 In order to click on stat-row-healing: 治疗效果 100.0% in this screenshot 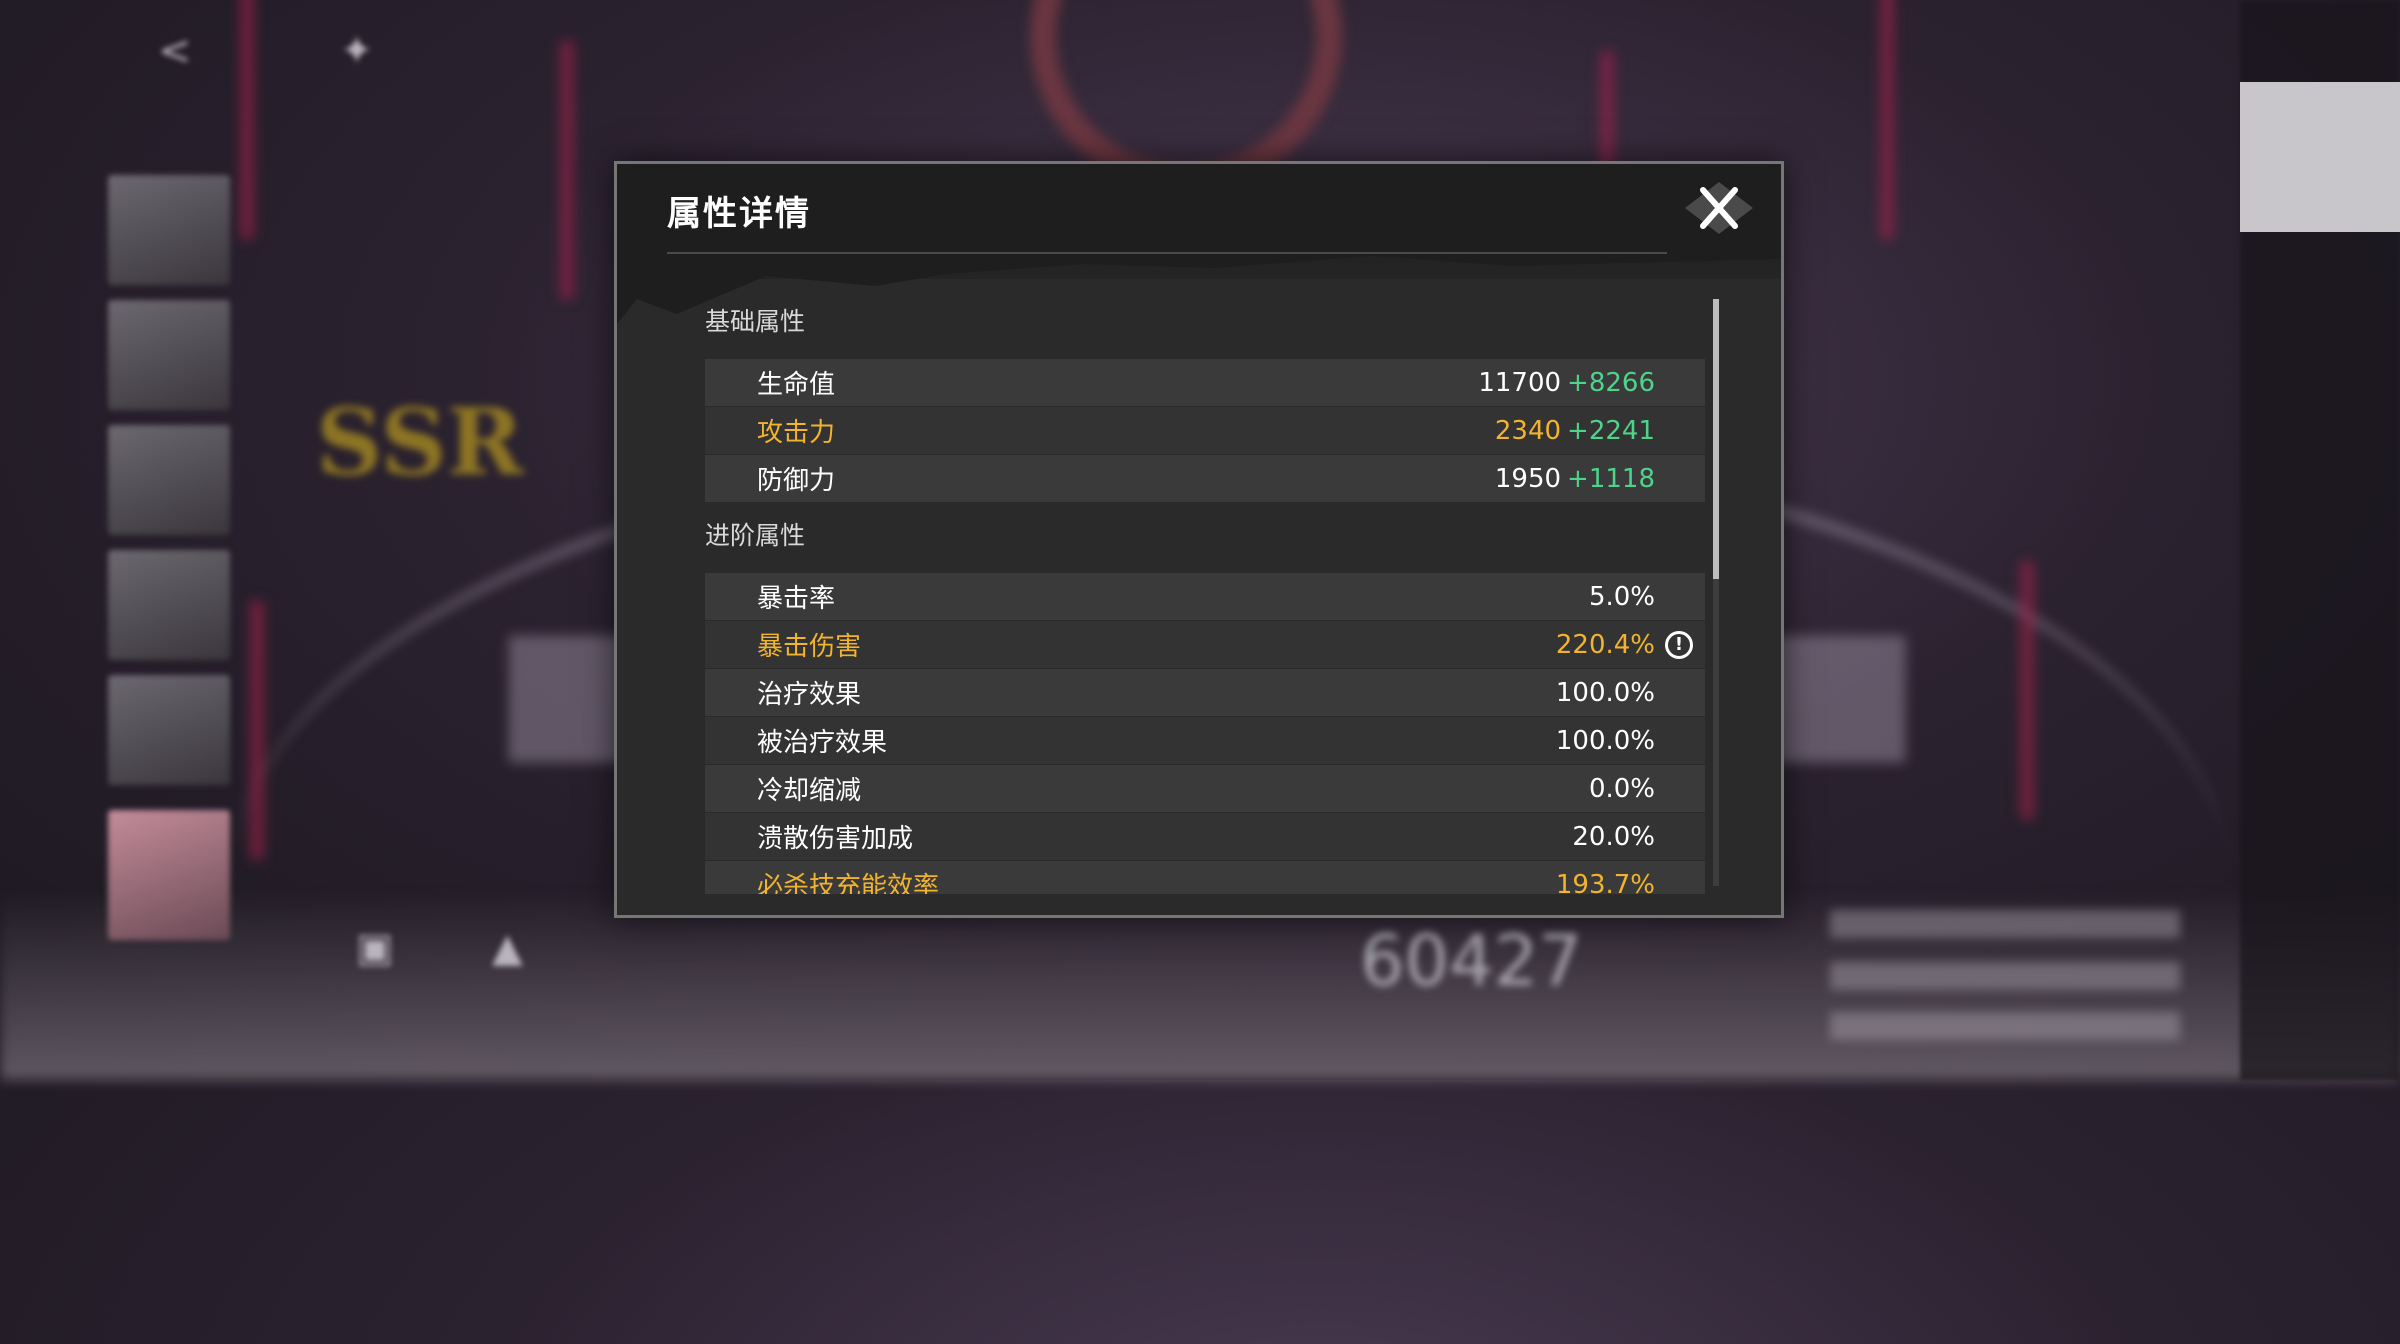, I will do `click(1205, 692)`.